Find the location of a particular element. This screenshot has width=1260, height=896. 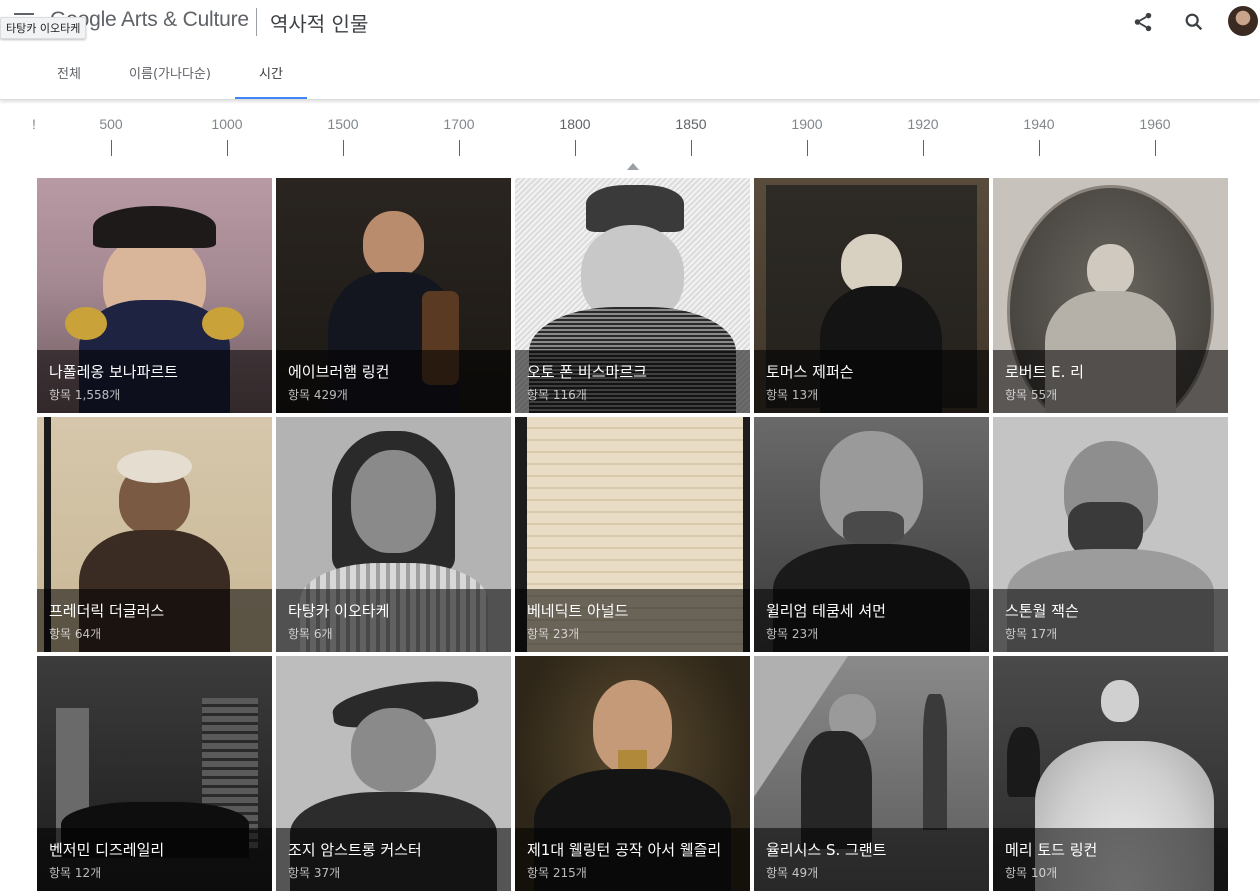

tab-name-order: 이름(가나다순) is located at coordinates (170, 72).